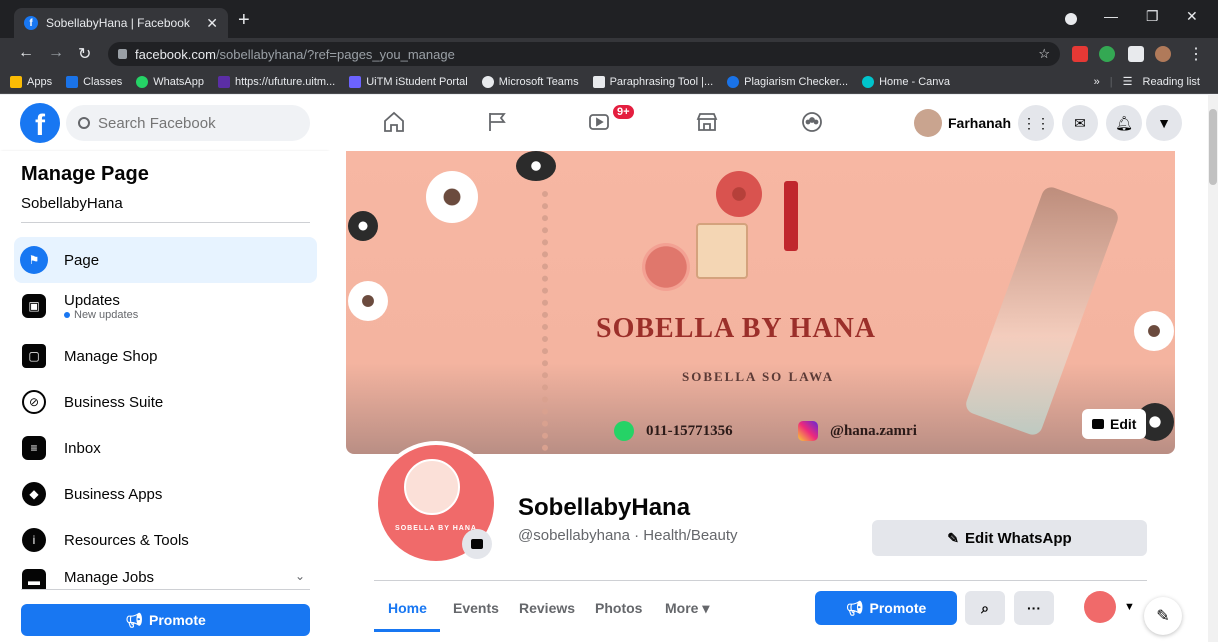  Describe the element at coordinates (72, 203) in the screenshot. I see `sidebar-page-name: SobellabyHana` at that location.